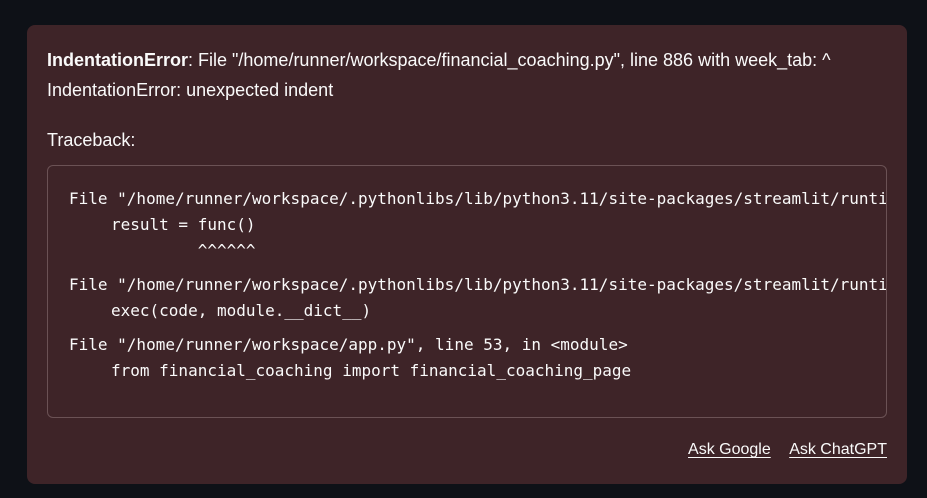  What do you see at coordinates (183, 224) in the screenshot?
I see `traceback-code-line: result = func()` at bounding box center [183, 224].